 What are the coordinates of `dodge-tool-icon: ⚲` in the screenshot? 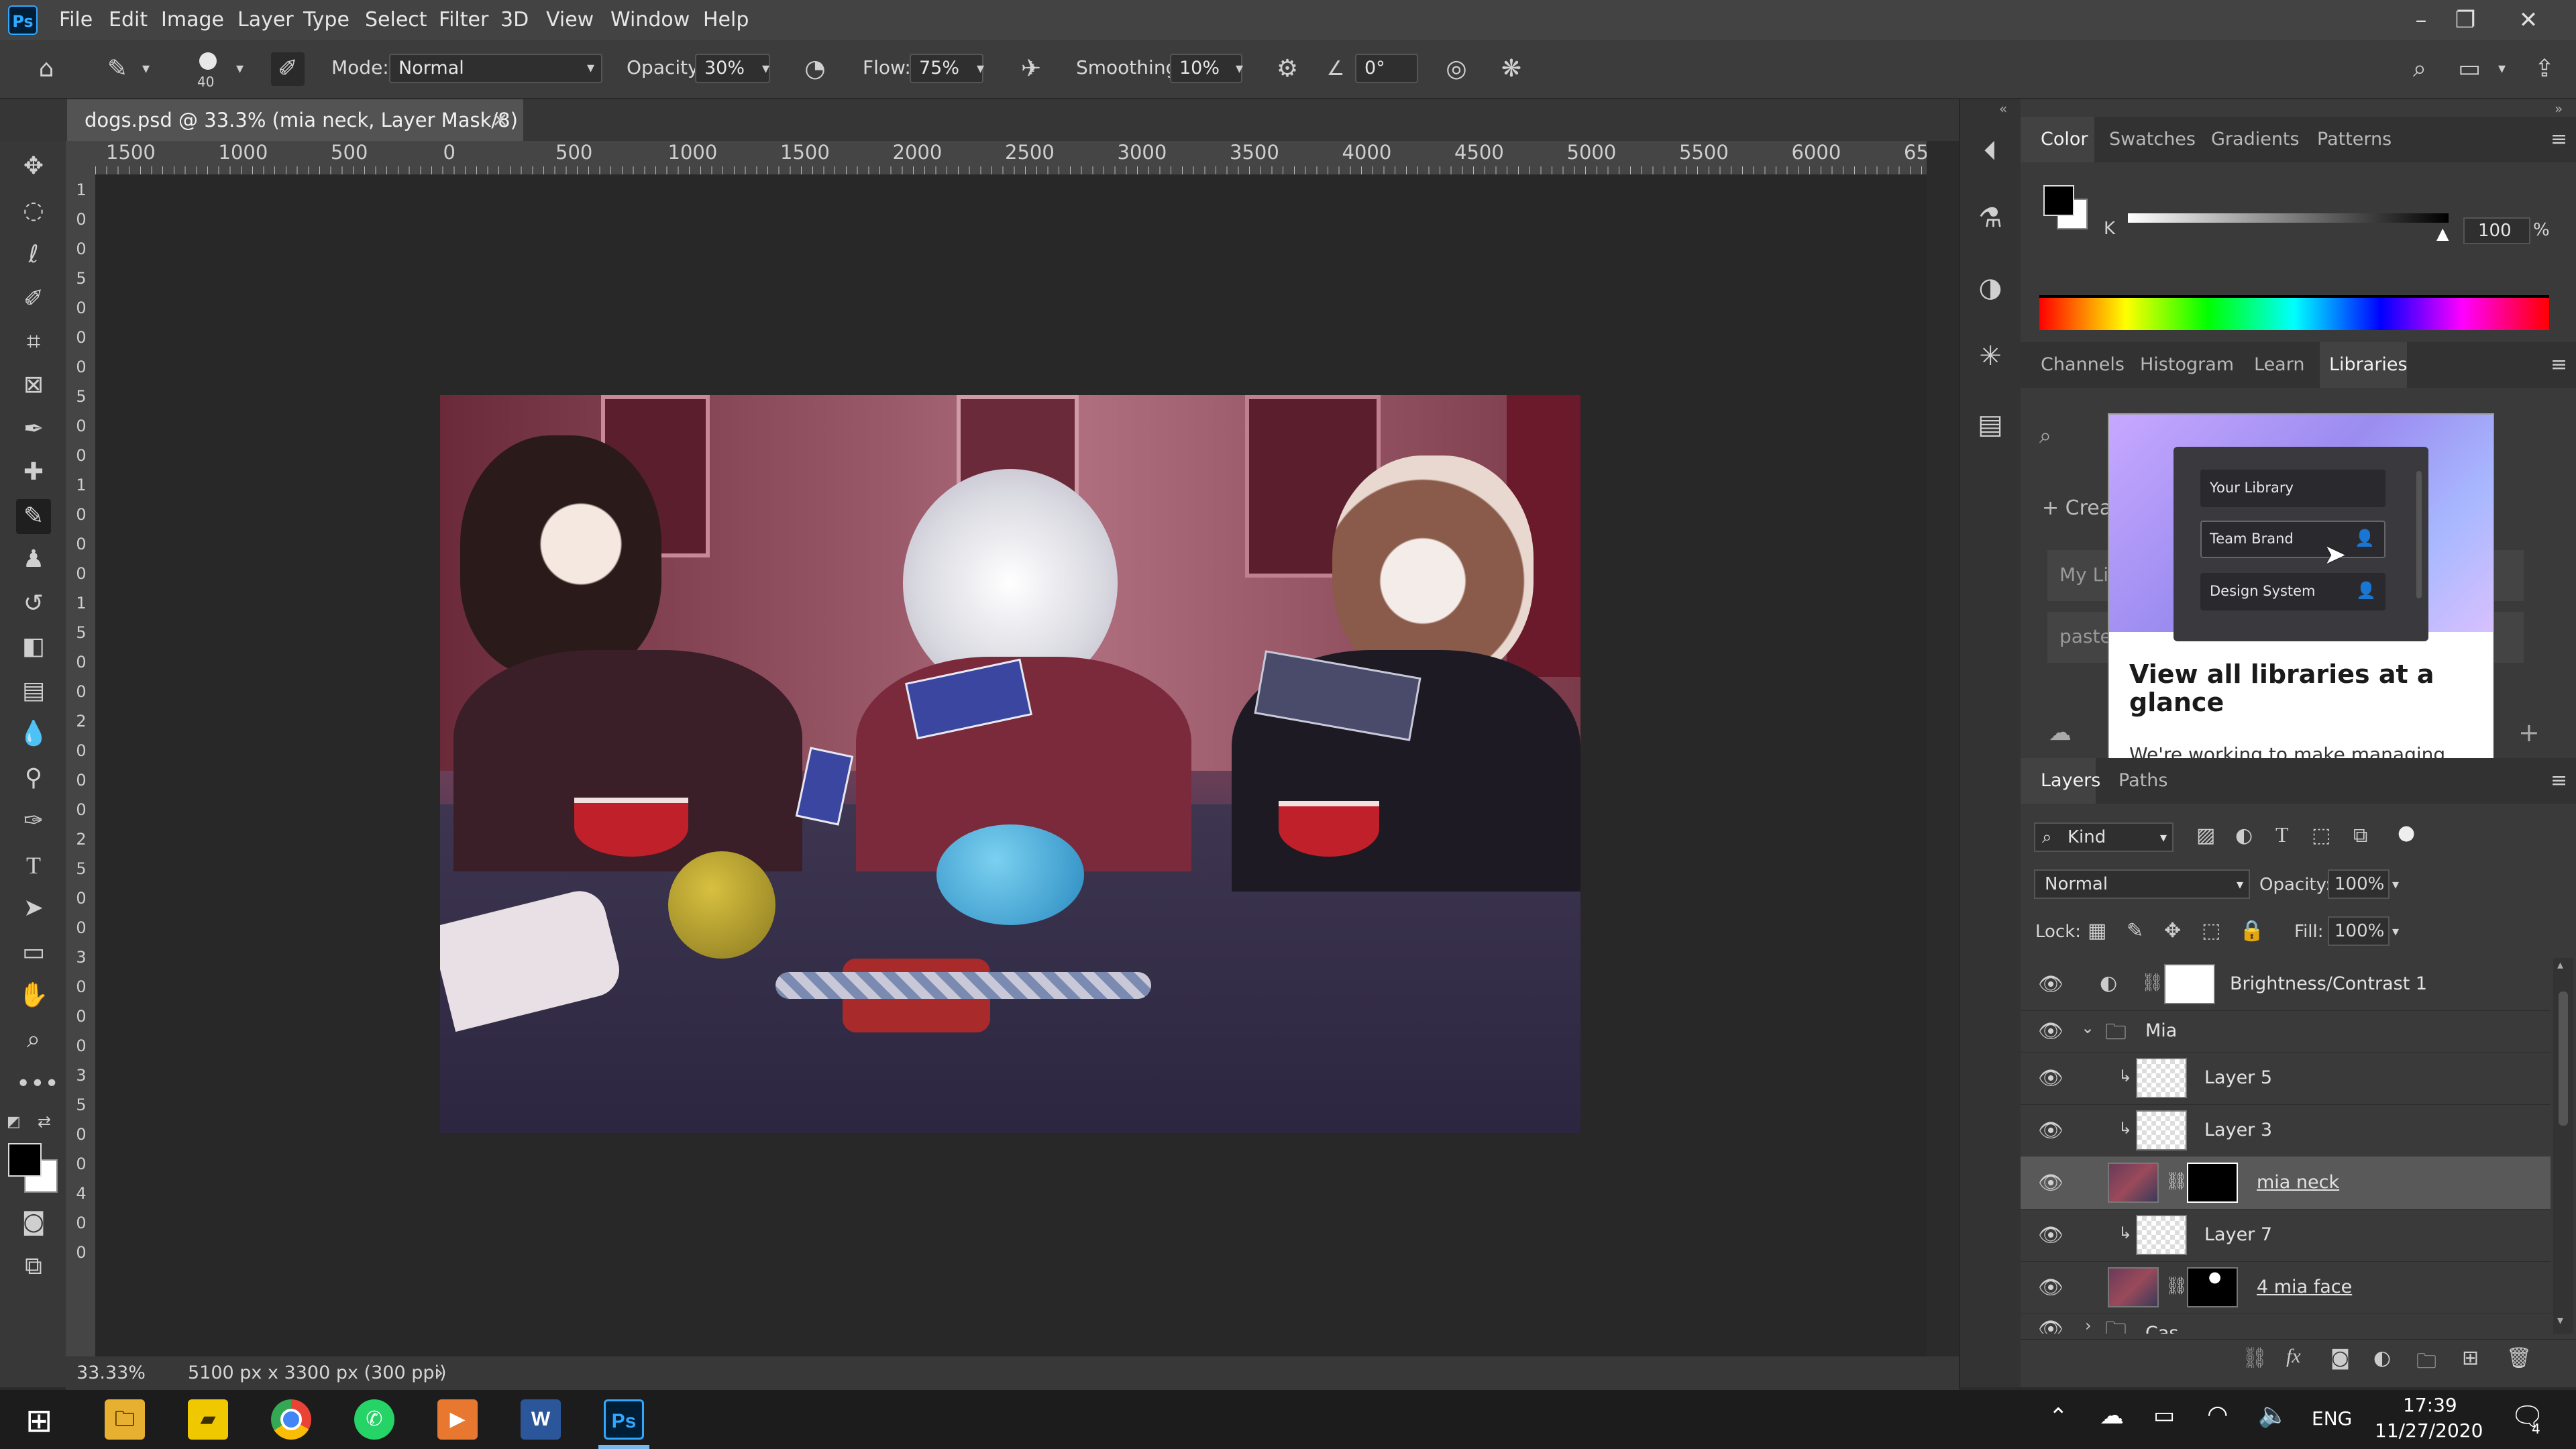 It's located at (33, 778).